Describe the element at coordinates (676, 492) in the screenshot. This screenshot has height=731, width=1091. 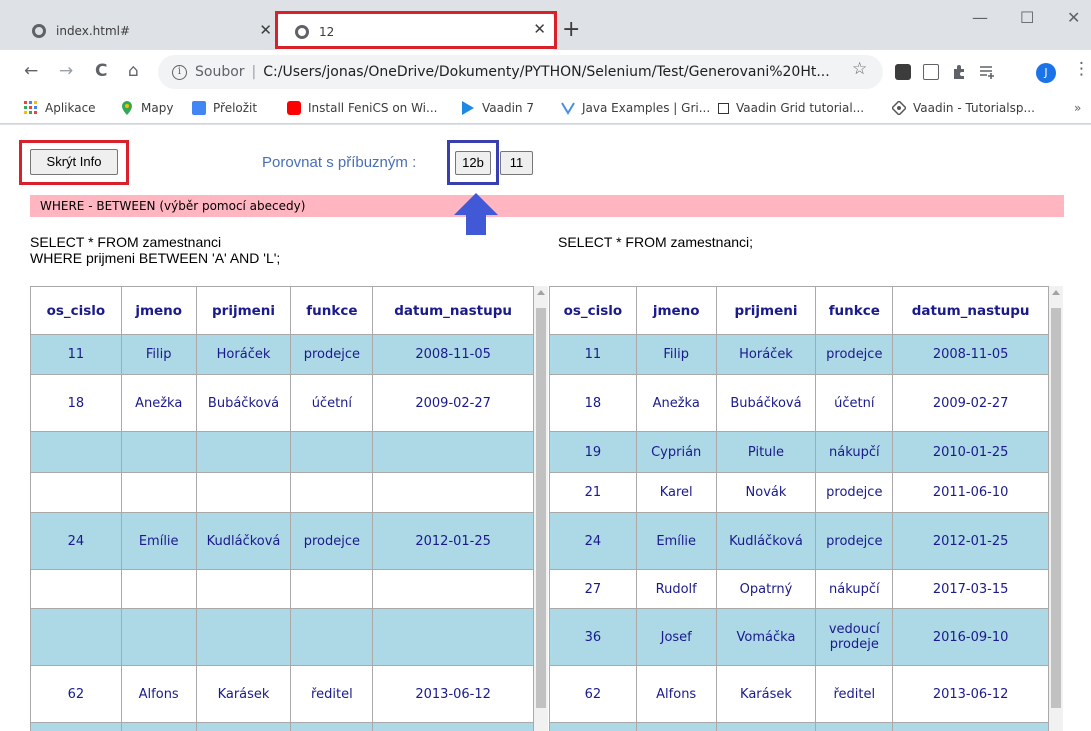
I see `table-cell-jmeno: Karel` at that location.